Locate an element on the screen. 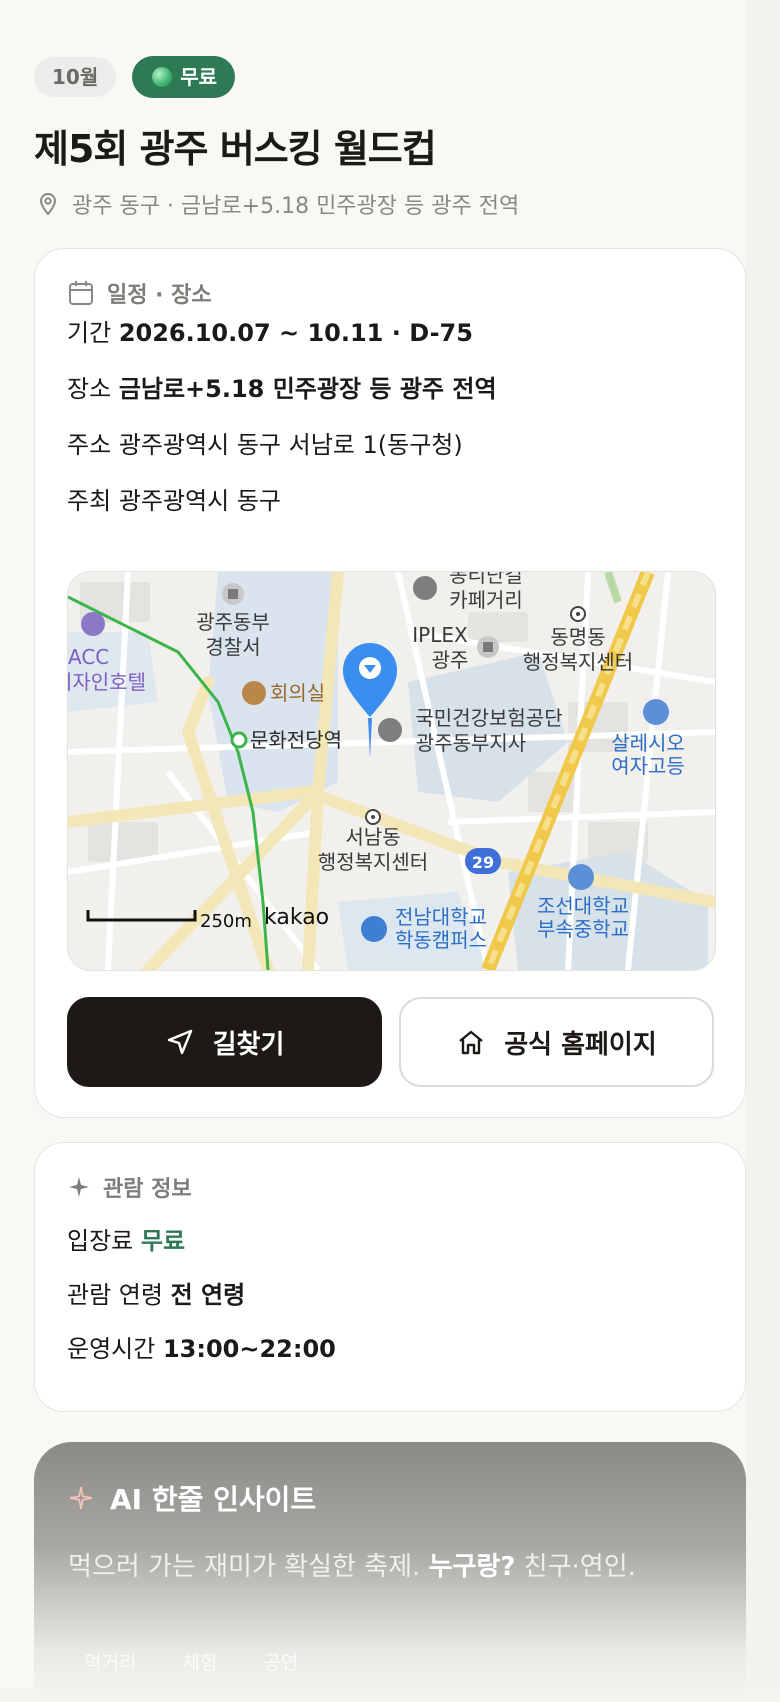  fee-row: 입장료 무료 is located at coordinates (126, 1238).